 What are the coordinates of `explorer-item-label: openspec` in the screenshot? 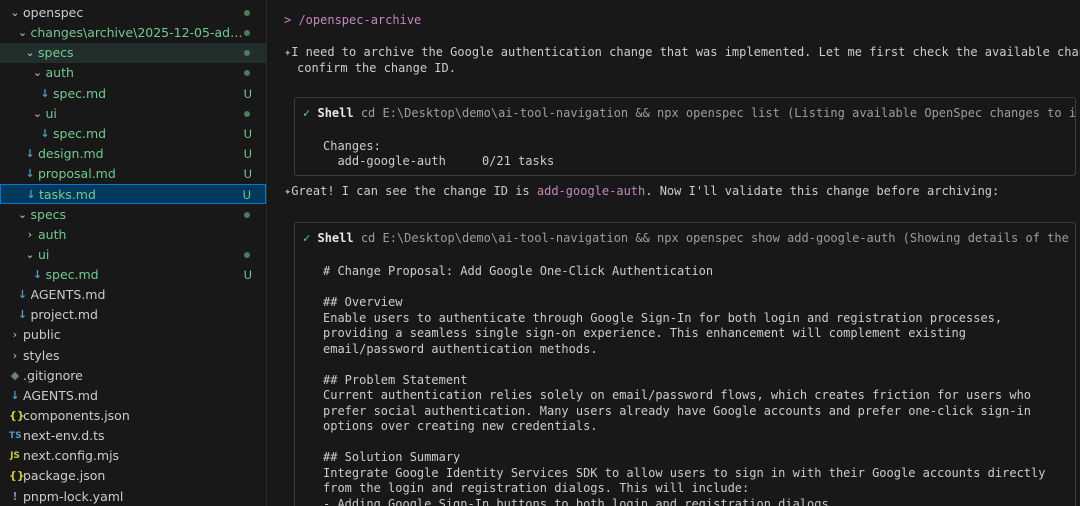 It's located at (53, 12).